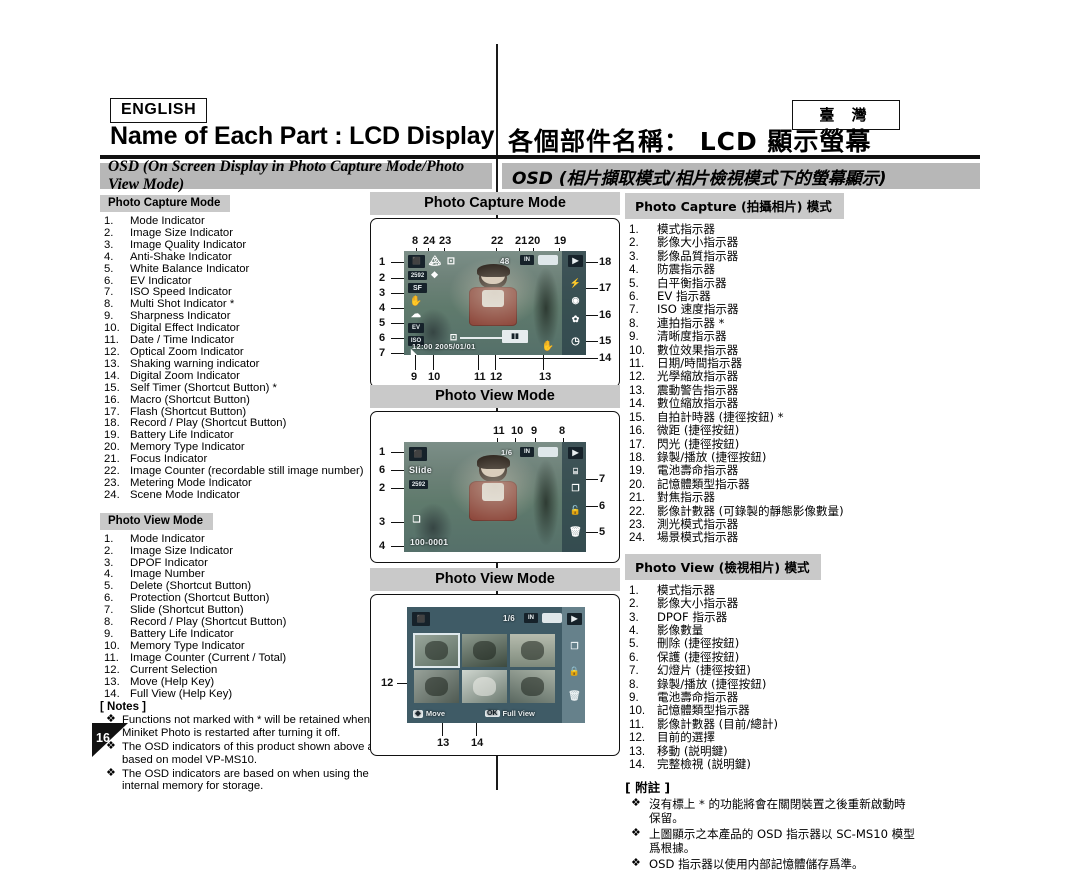  What do you see at coordinates (185, 375) in the screenshot?
I see `list-label: Digital Zoom Indicator` at bounding box center [185, 375].